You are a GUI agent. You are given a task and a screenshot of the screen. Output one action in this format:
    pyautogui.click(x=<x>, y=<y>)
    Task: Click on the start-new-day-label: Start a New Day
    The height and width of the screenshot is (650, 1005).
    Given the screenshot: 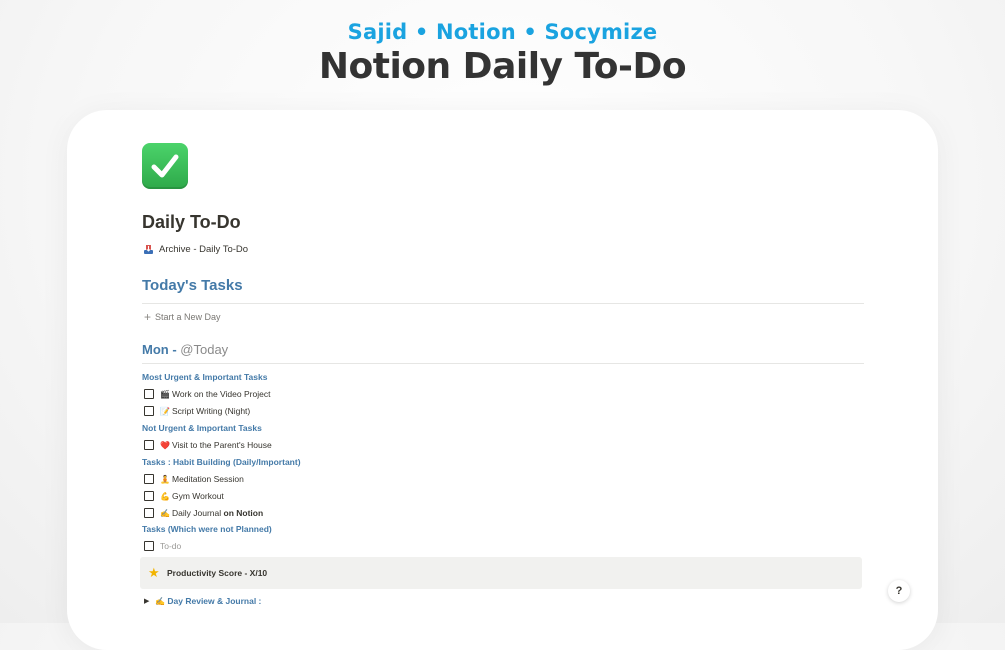 What is the action you would take?
    pyautogui.click(x=188, y=317)
    